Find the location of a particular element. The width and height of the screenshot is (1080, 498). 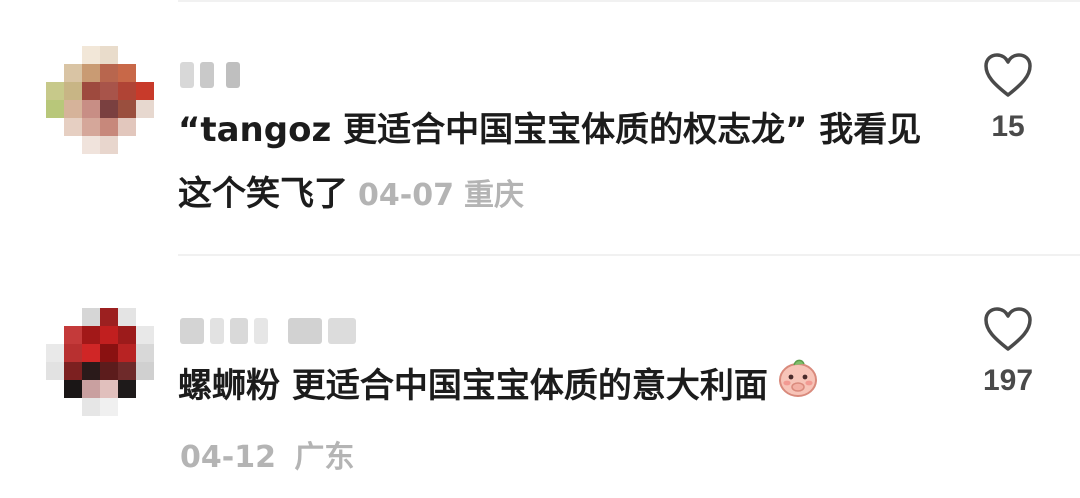

comment-location: 重庆 is located at coordinates (493, 195).